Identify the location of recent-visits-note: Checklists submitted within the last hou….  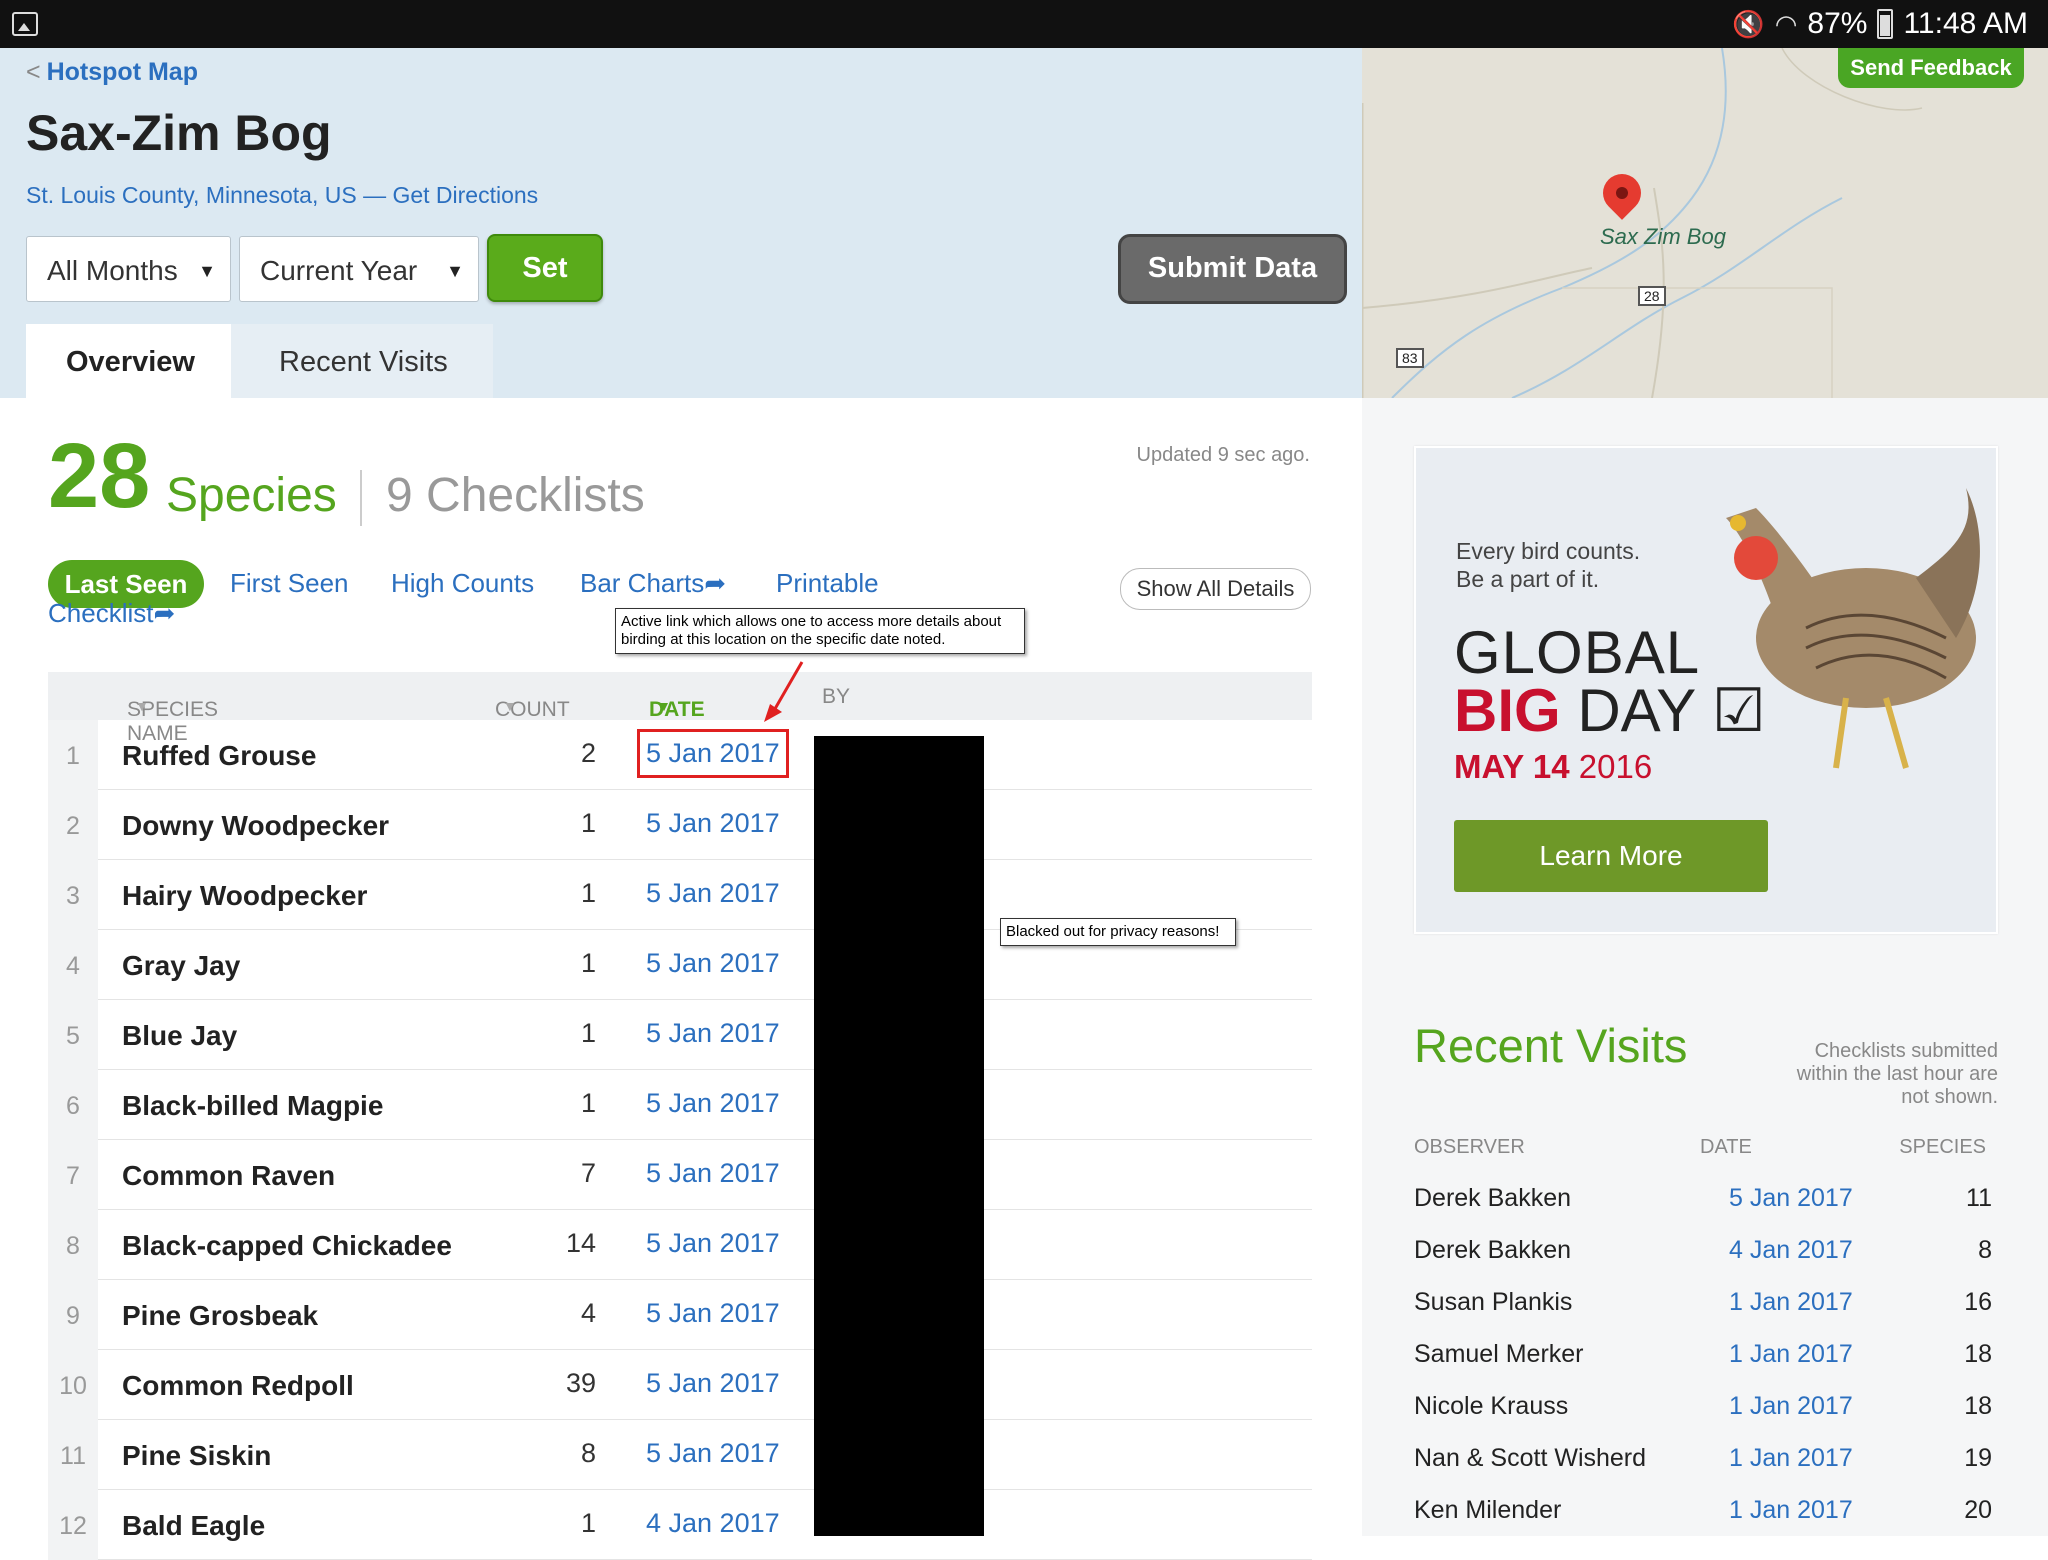
(1897, 1074).